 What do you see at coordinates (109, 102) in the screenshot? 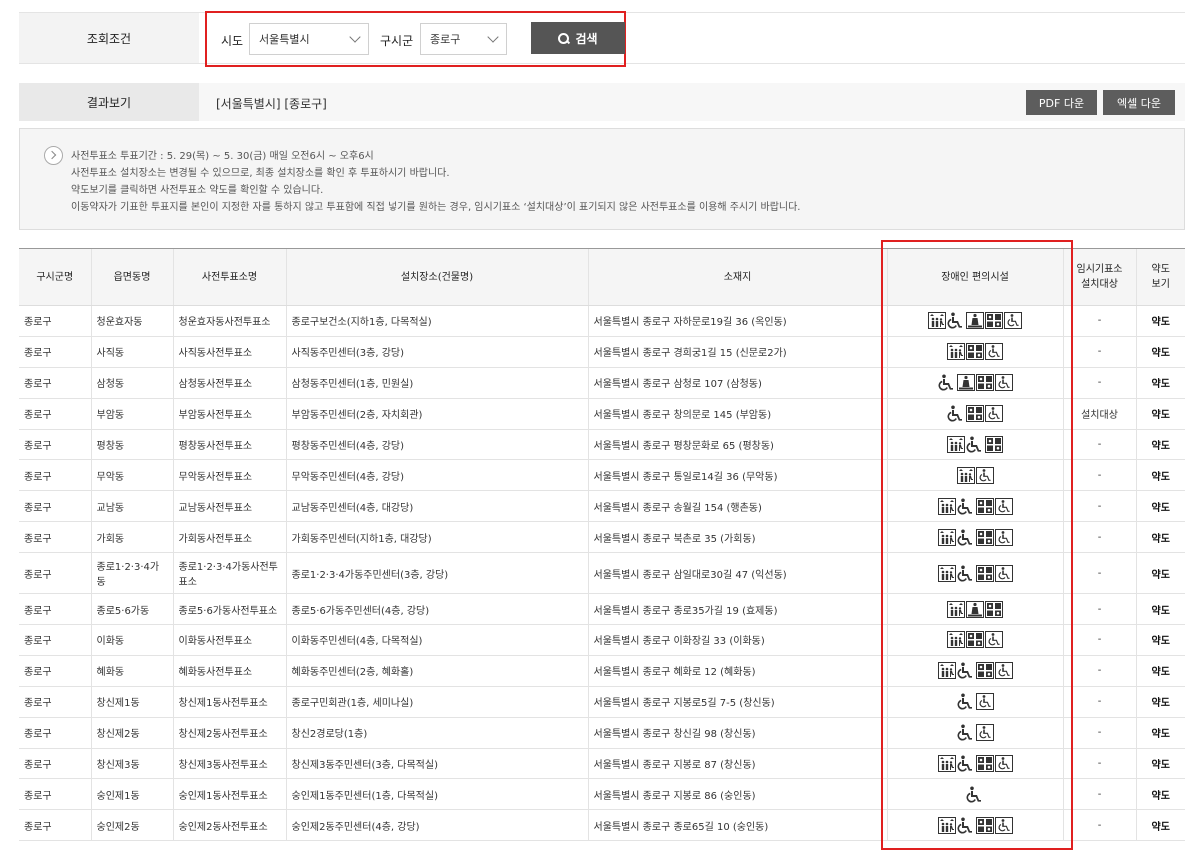
I see `result-label: 결과보기` at bounding box center [109, 102].